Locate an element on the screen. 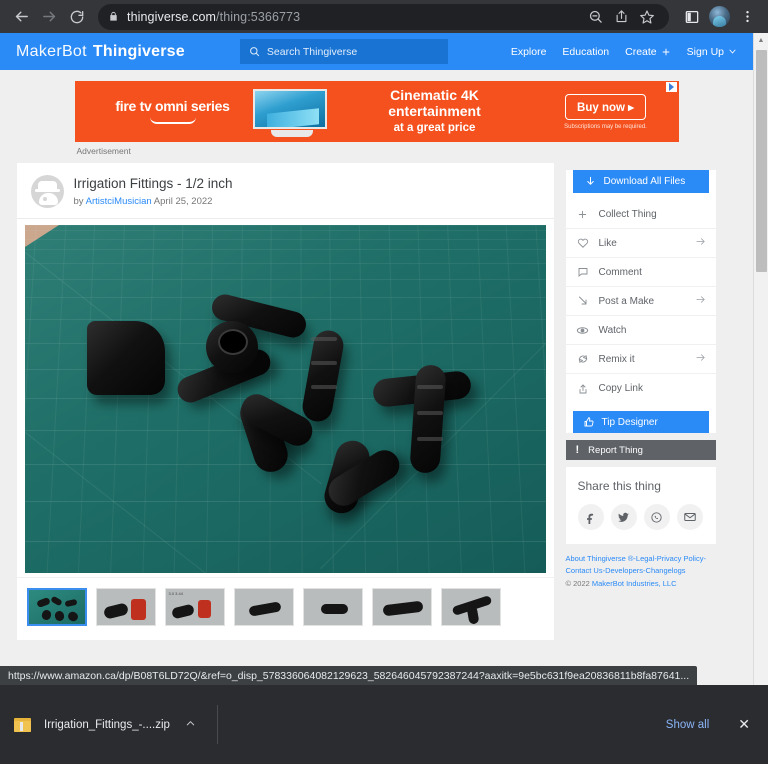  nav-explore: Explore is located at coordinates (529, 52).